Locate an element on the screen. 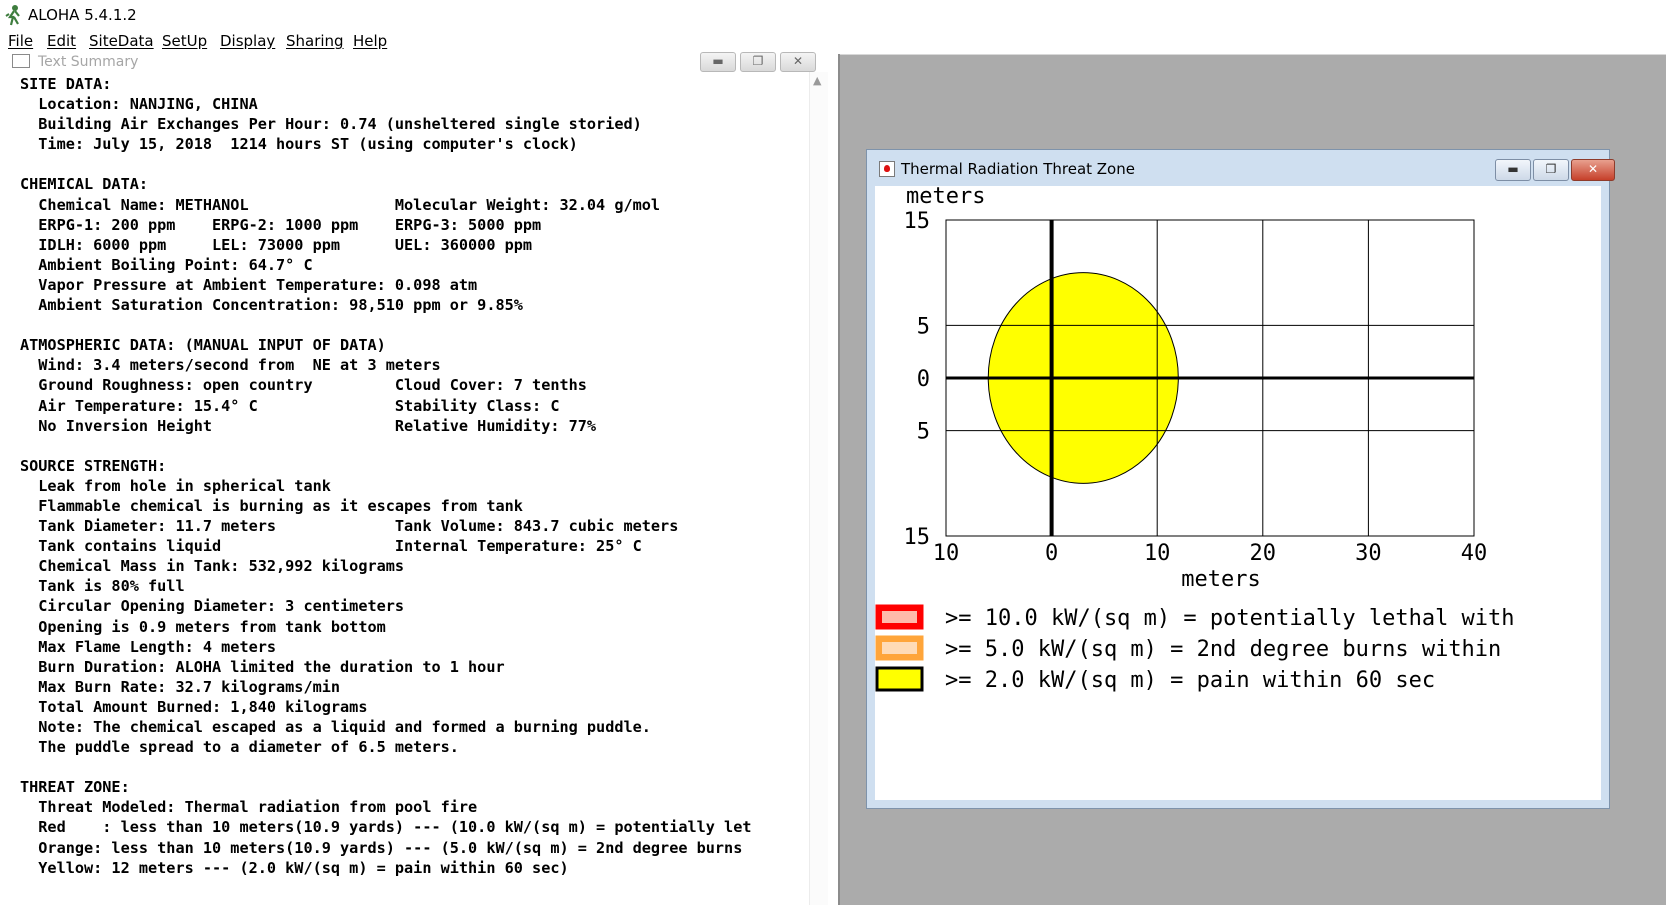  menu-sharing: Sharing is located at coordinates (315, 41).